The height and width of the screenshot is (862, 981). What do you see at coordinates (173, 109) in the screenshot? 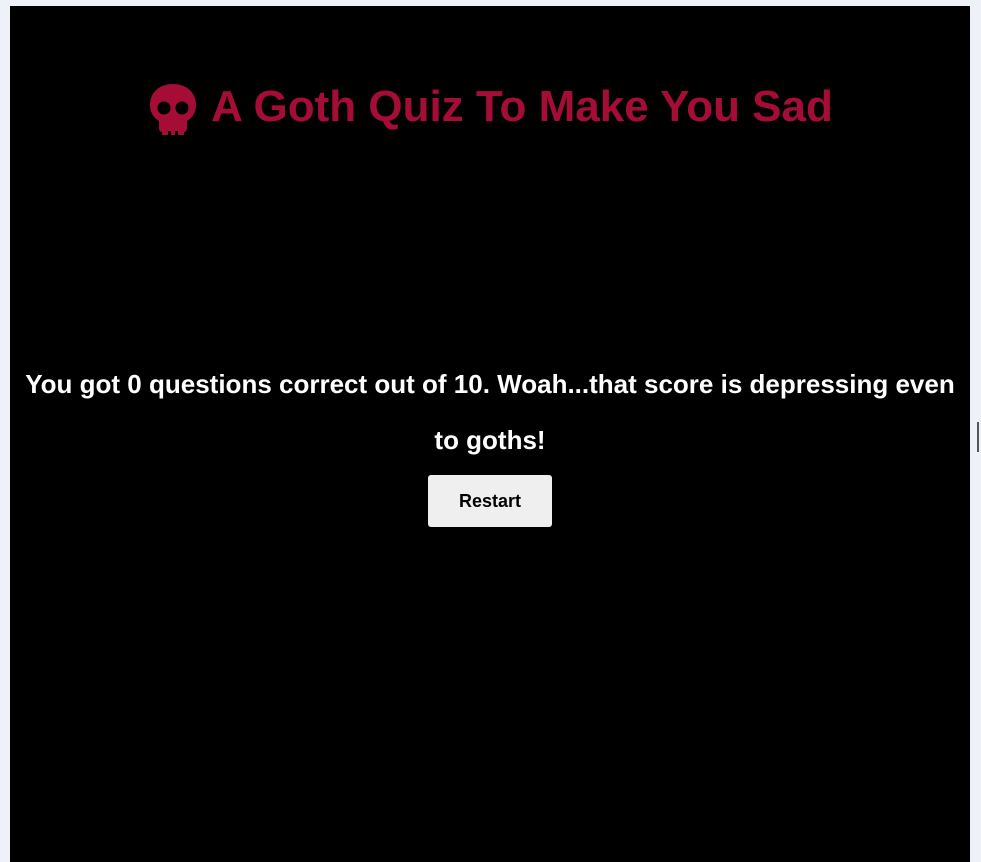
I see `skull-icon` at bounding box center [173, 109].